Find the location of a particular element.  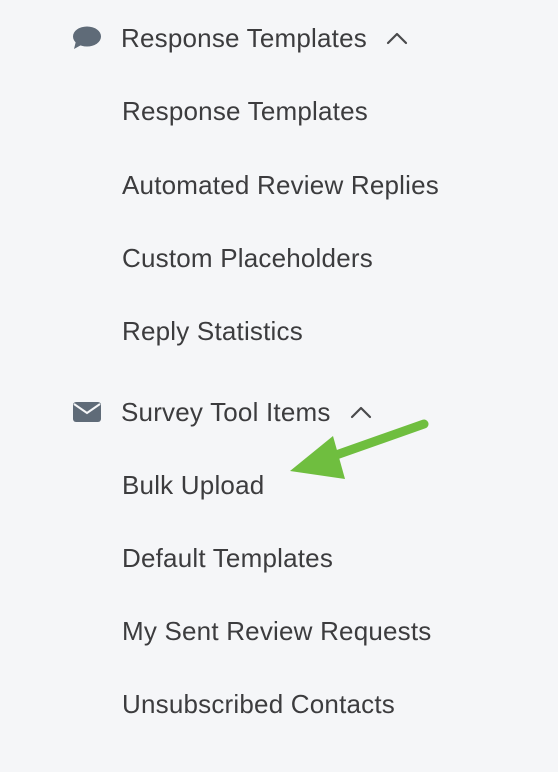

sidebar-item-default-templates: Default Templates is located at coordinates (227, 558).